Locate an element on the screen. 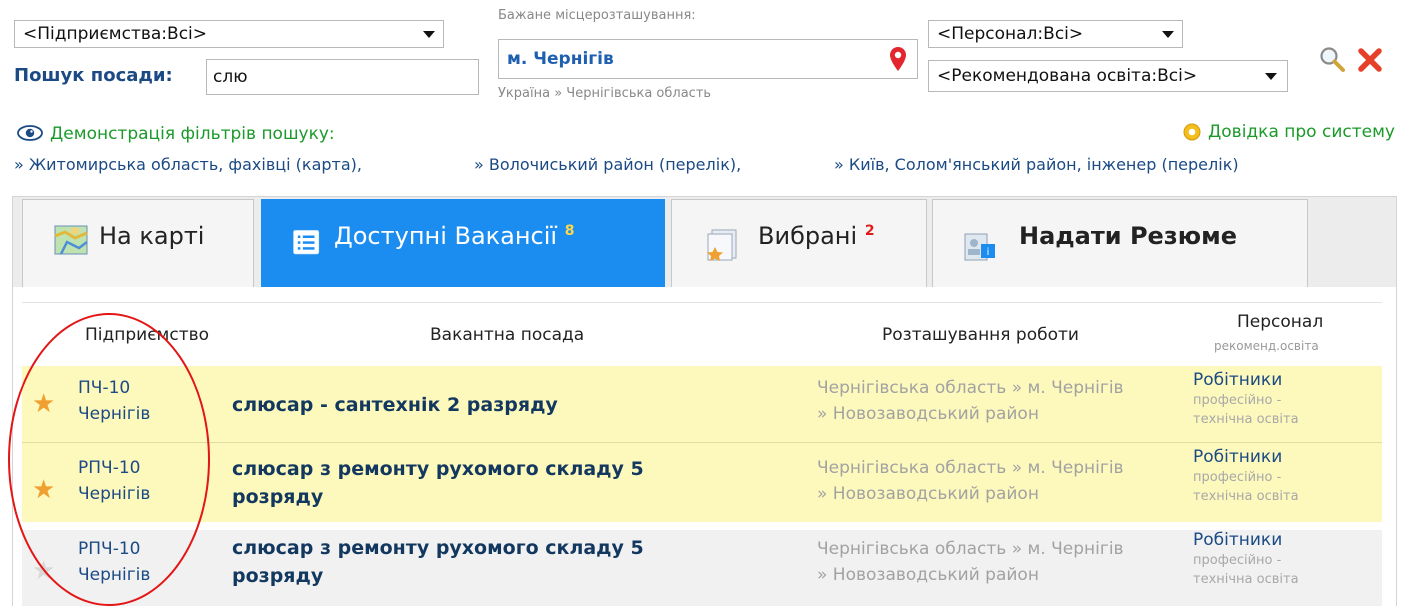  header-staff: Персонал is located at coordinates (1280, 322).